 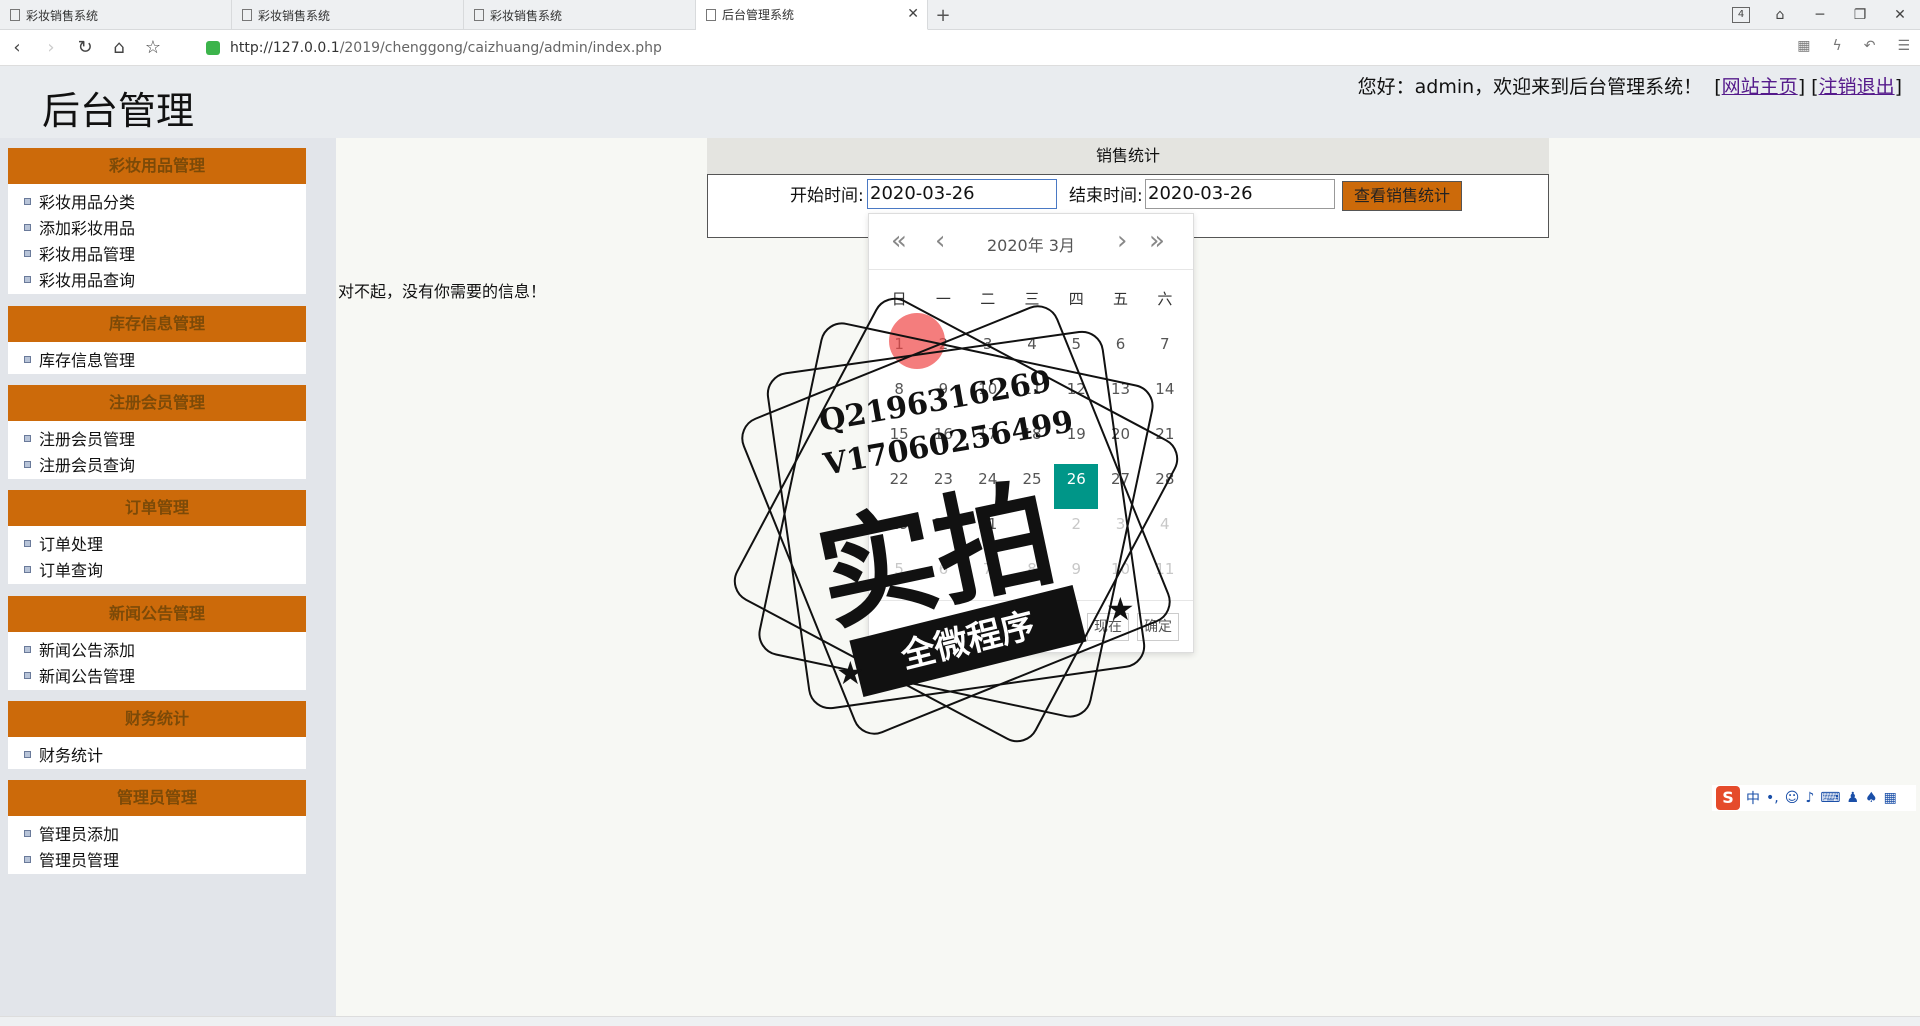 What do you see at coordinates (1820, 15) in the screenshot?
I see `minimize-icon: ─` at bounding box center [1820, 15].